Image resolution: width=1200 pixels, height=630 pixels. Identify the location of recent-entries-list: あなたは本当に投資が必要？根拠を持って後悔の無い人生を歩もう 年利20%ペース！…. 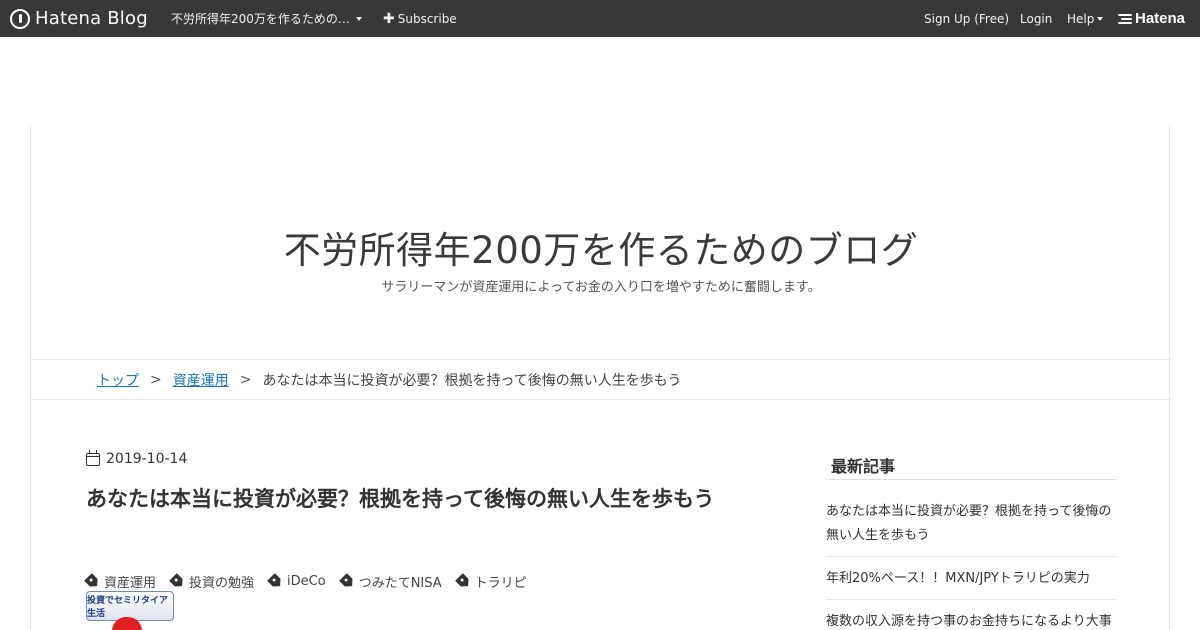
(971, 565).